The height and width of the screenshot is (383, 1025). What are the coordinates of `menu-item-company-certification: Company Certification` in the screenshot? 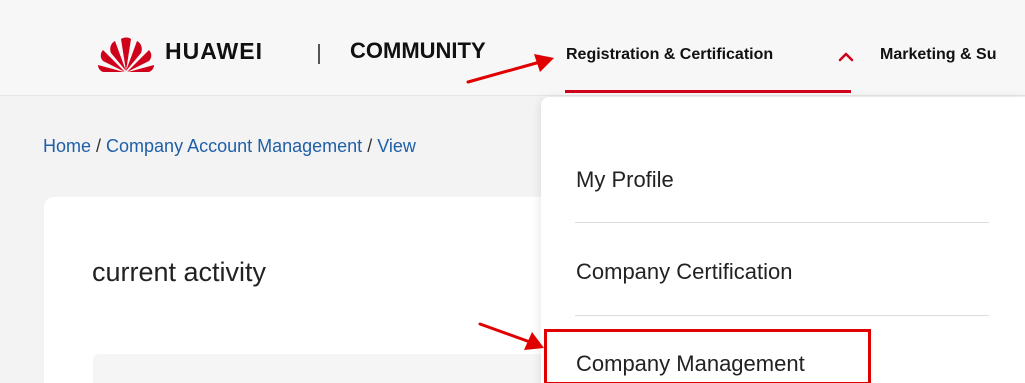 It's located at (684, 272).